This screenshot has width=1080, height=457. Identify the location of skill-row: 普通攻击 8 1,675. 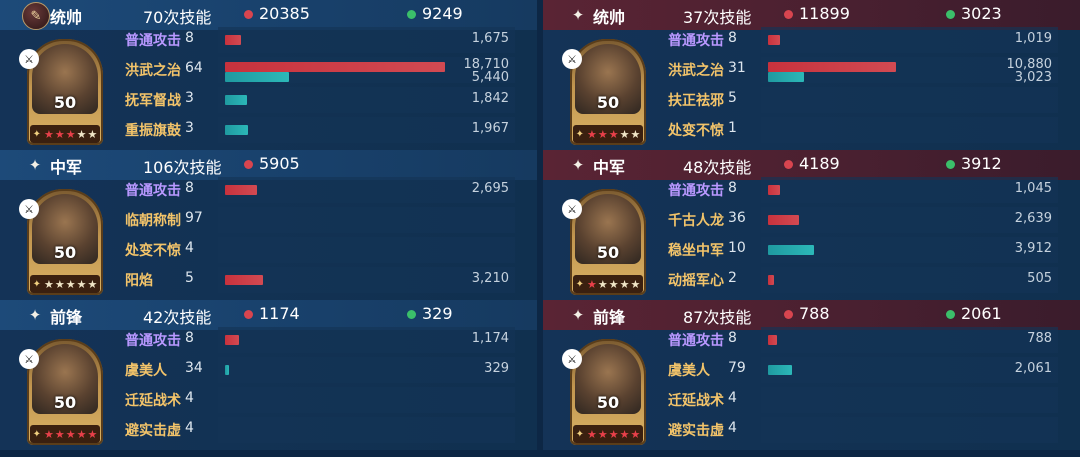
(268, 40).